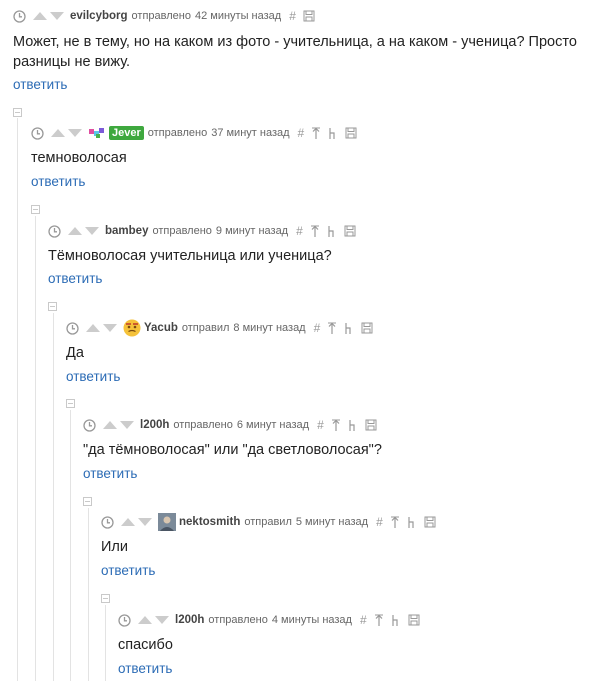 The height and width of the screenshot is (681, 600). What do you see at coordinates (332, 522) in the screenshot?
I see `timestamp: 5 минут назад` at bounding box center [332, 522].